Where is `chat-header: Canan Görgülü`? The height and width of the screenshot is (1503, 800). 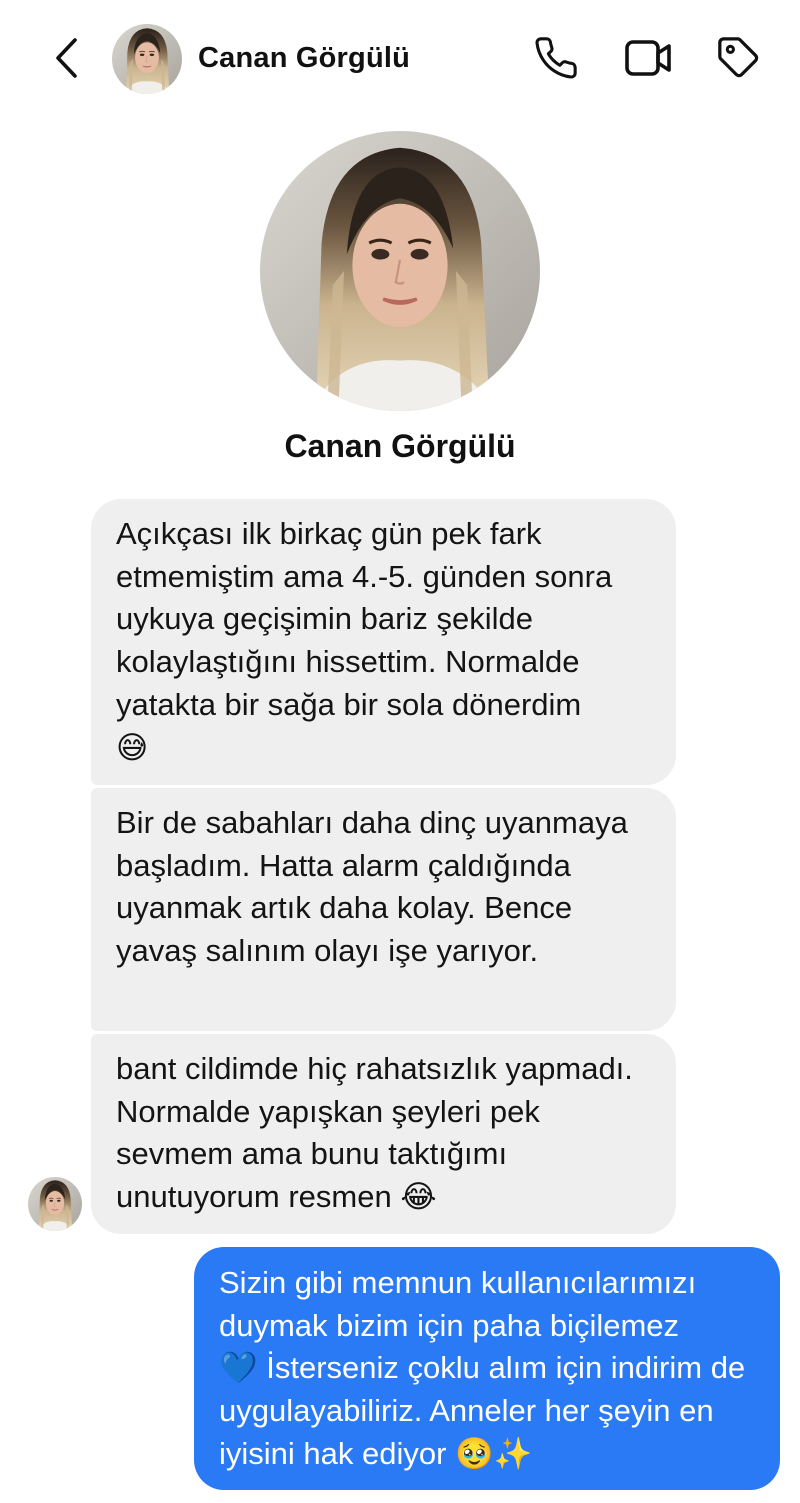
chat-header: Canan Görgülü is located at coordinates (400, 60).